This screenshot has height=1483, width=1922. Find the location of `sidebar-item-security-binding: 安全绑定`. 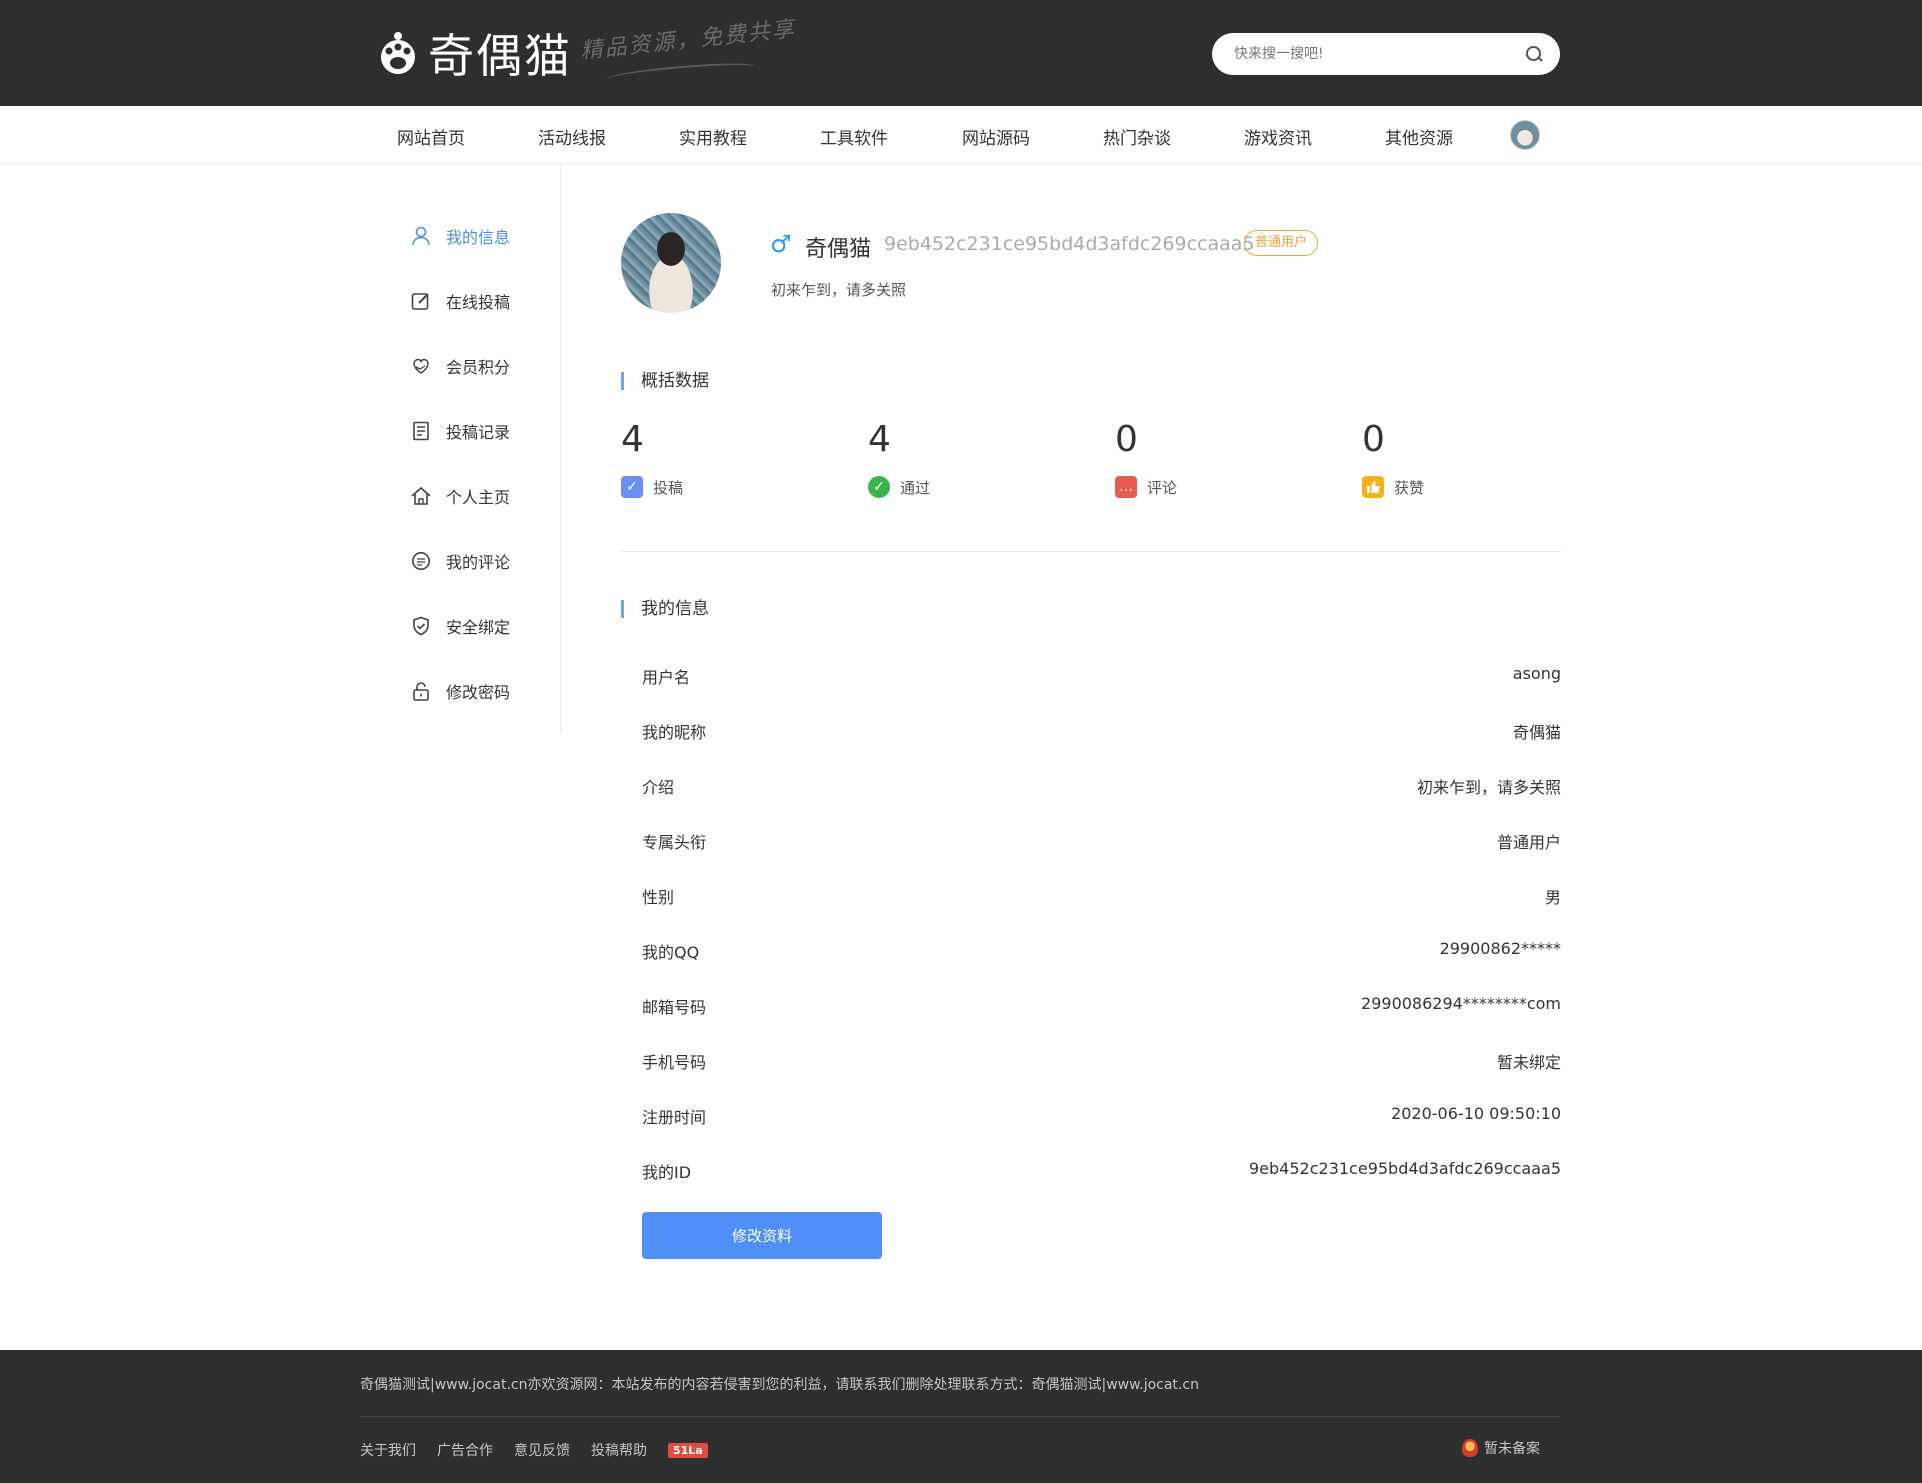

sidebar-item-security-binding: 安全绑定 is located at coordinates (460, 626).